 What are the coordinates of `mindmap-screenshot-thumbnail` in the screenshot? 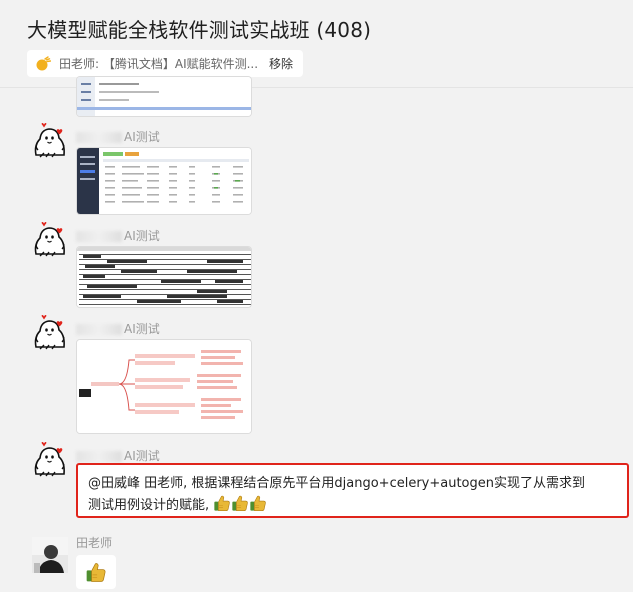 It's located at (164, 386).